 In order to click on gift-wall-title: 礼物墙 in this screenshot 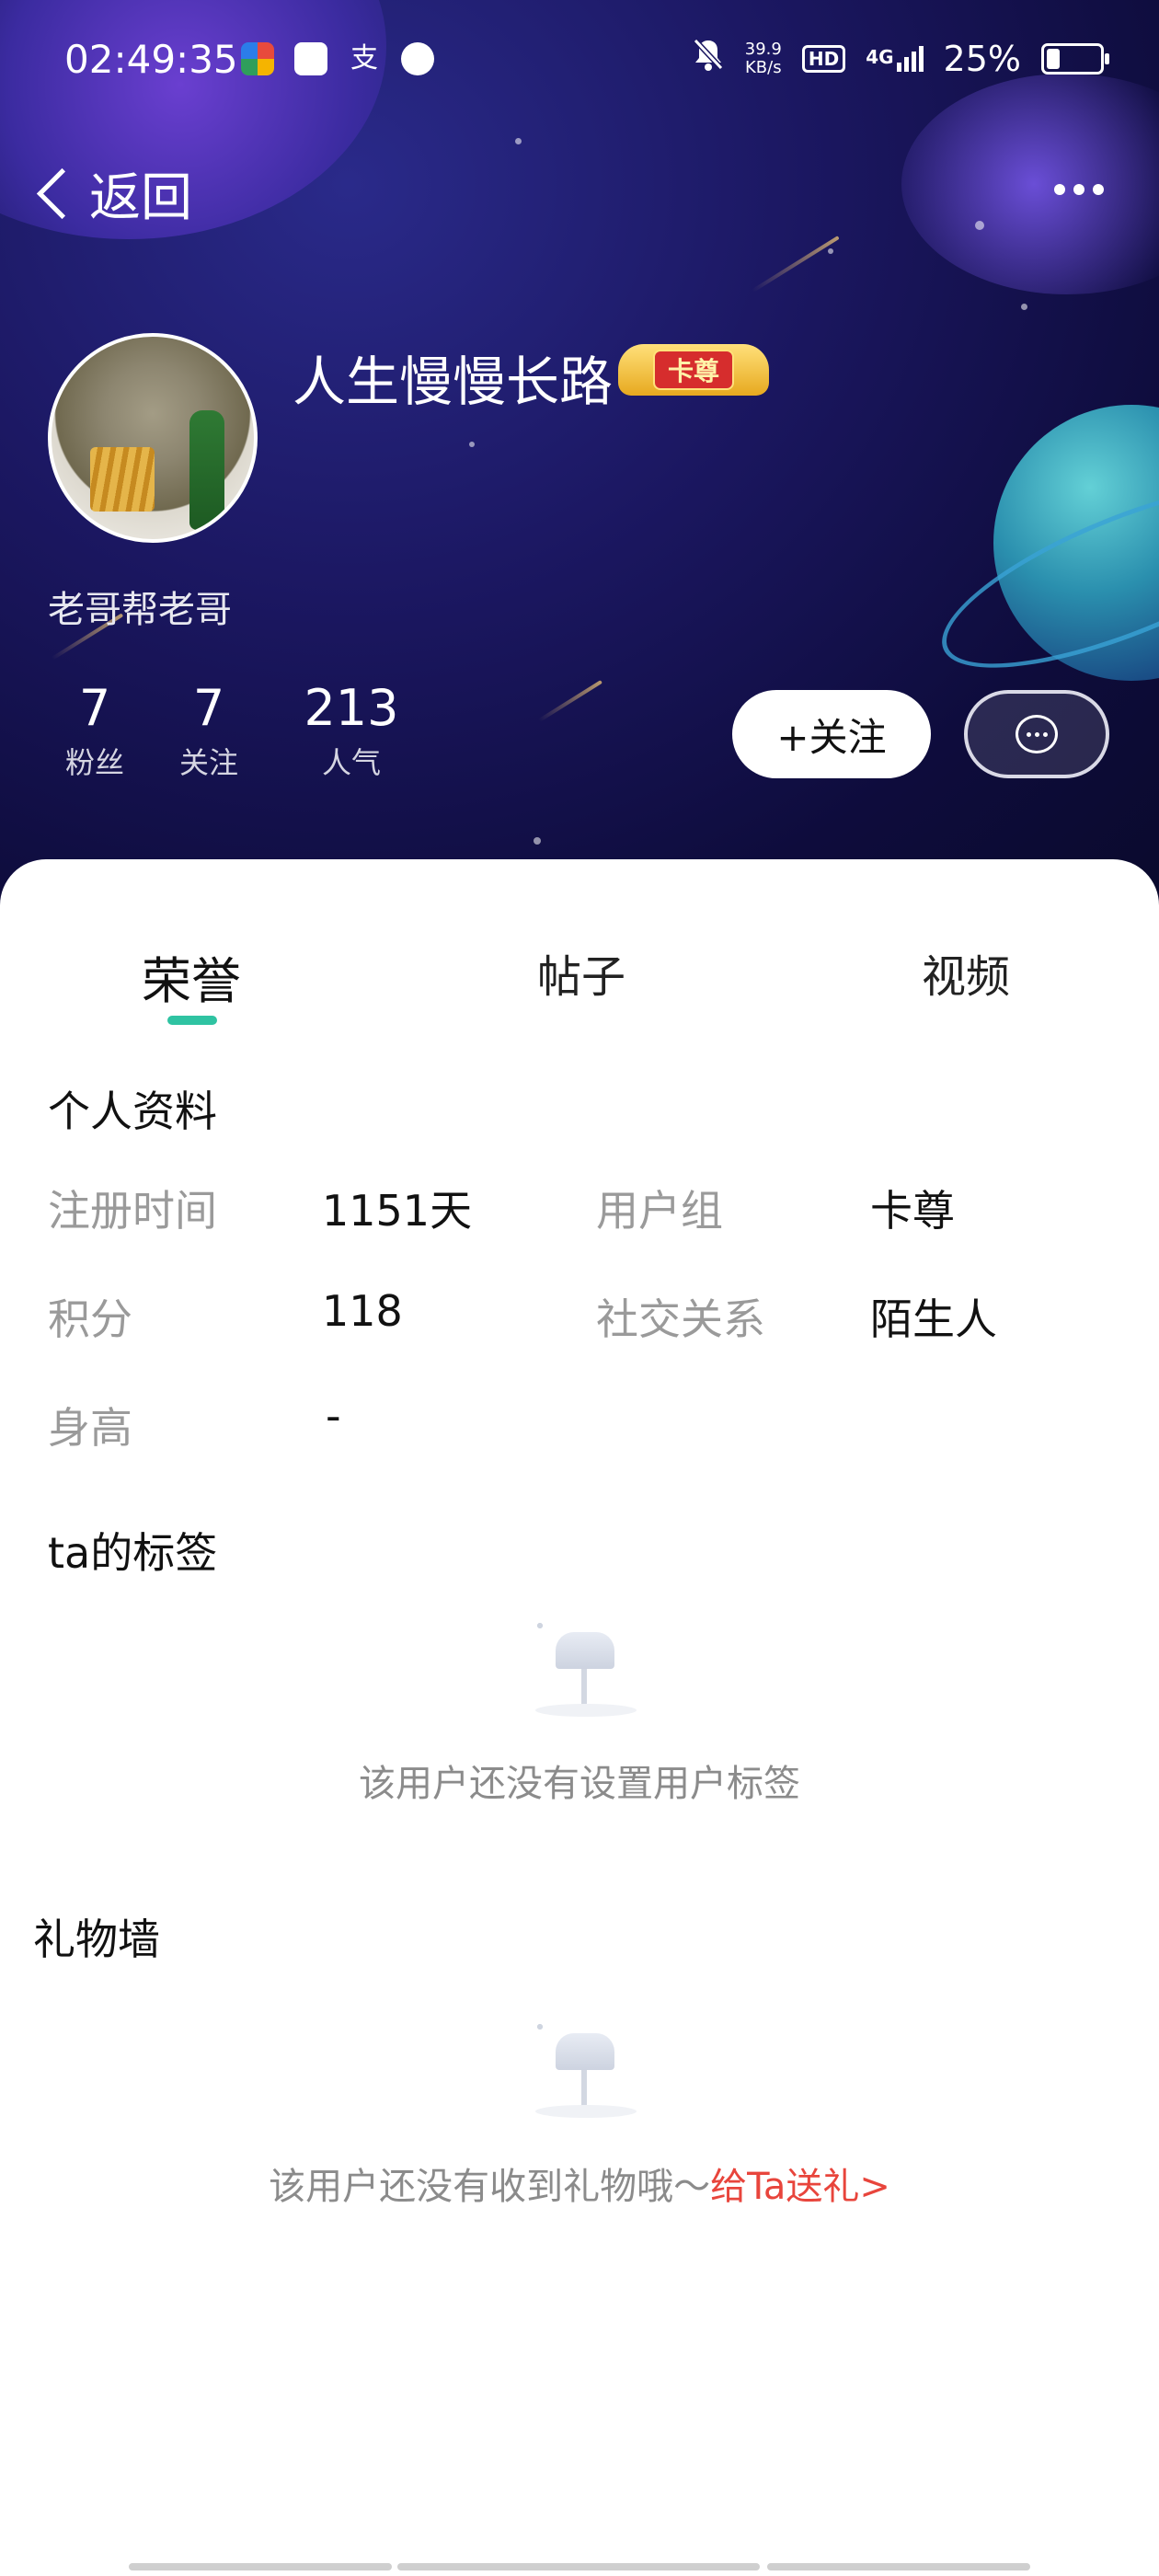, I will do `click(96, 1939)`.